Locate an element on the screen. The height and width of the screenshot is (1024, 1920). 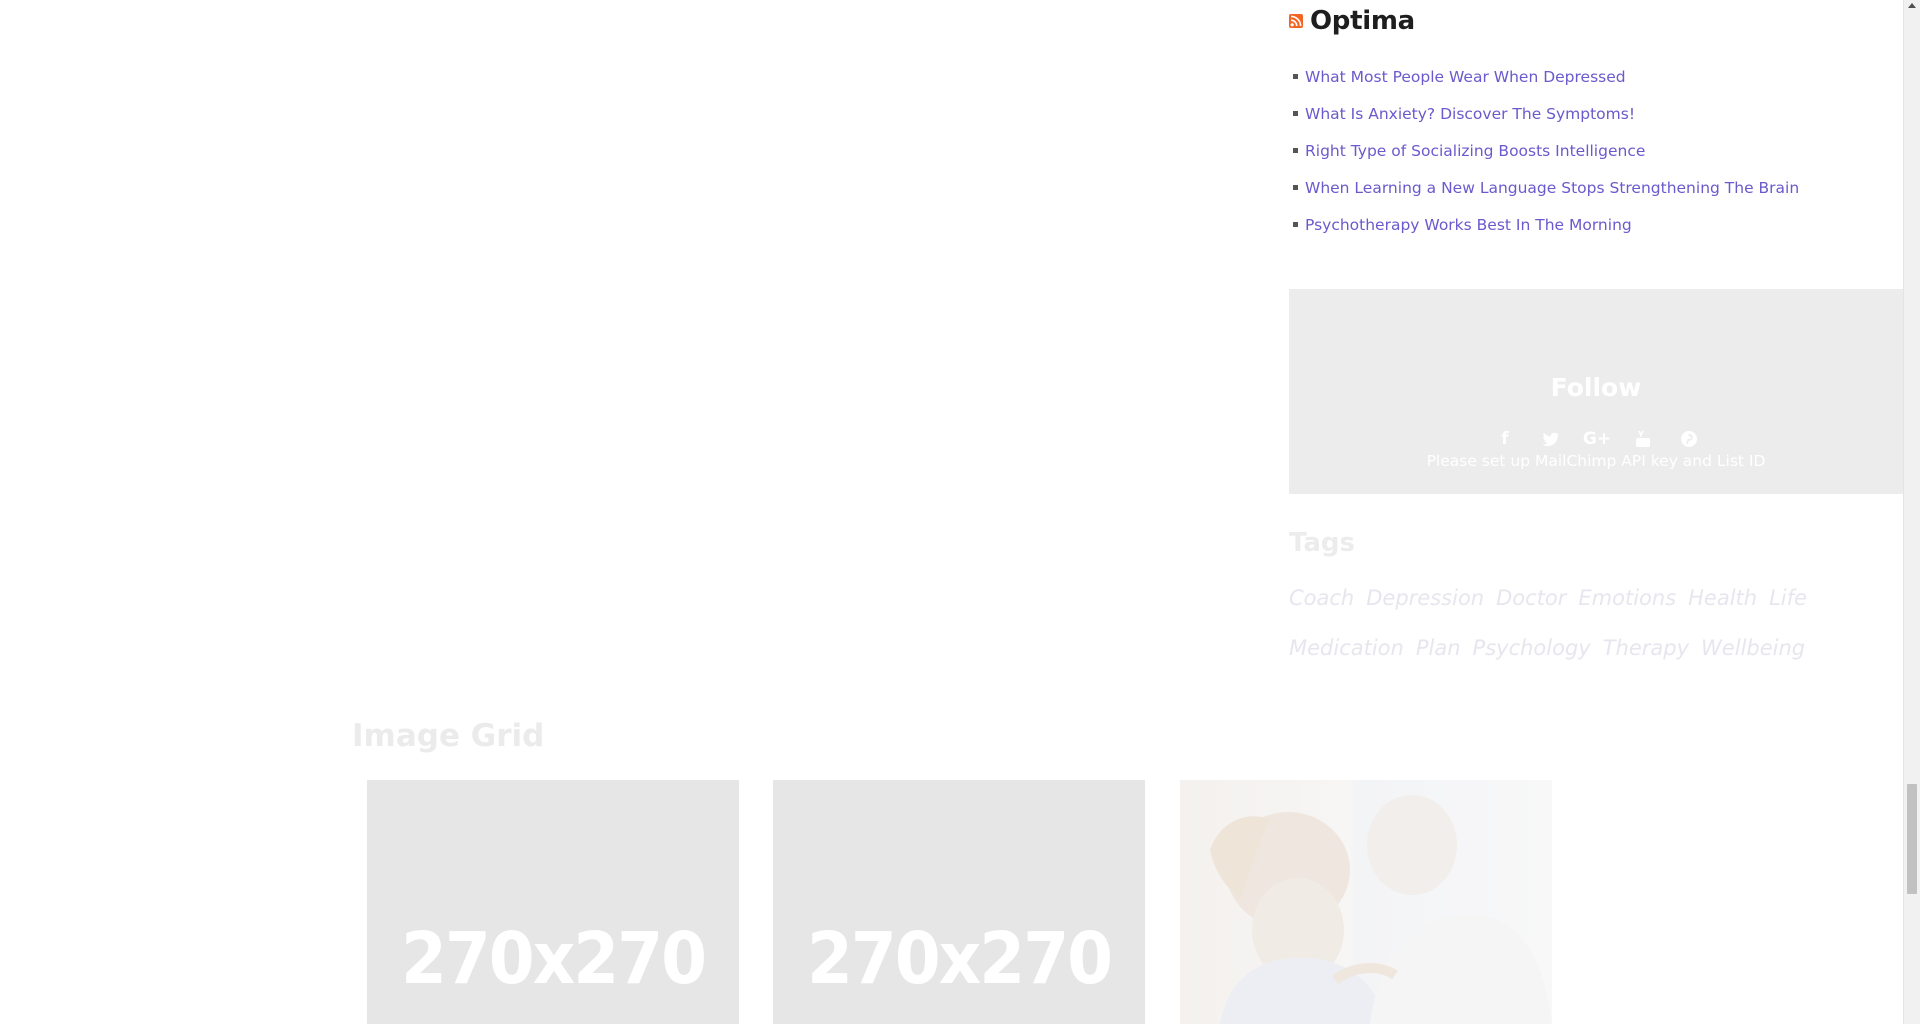
google-plus-icon: G+ is located at coordinates (1597, 439).